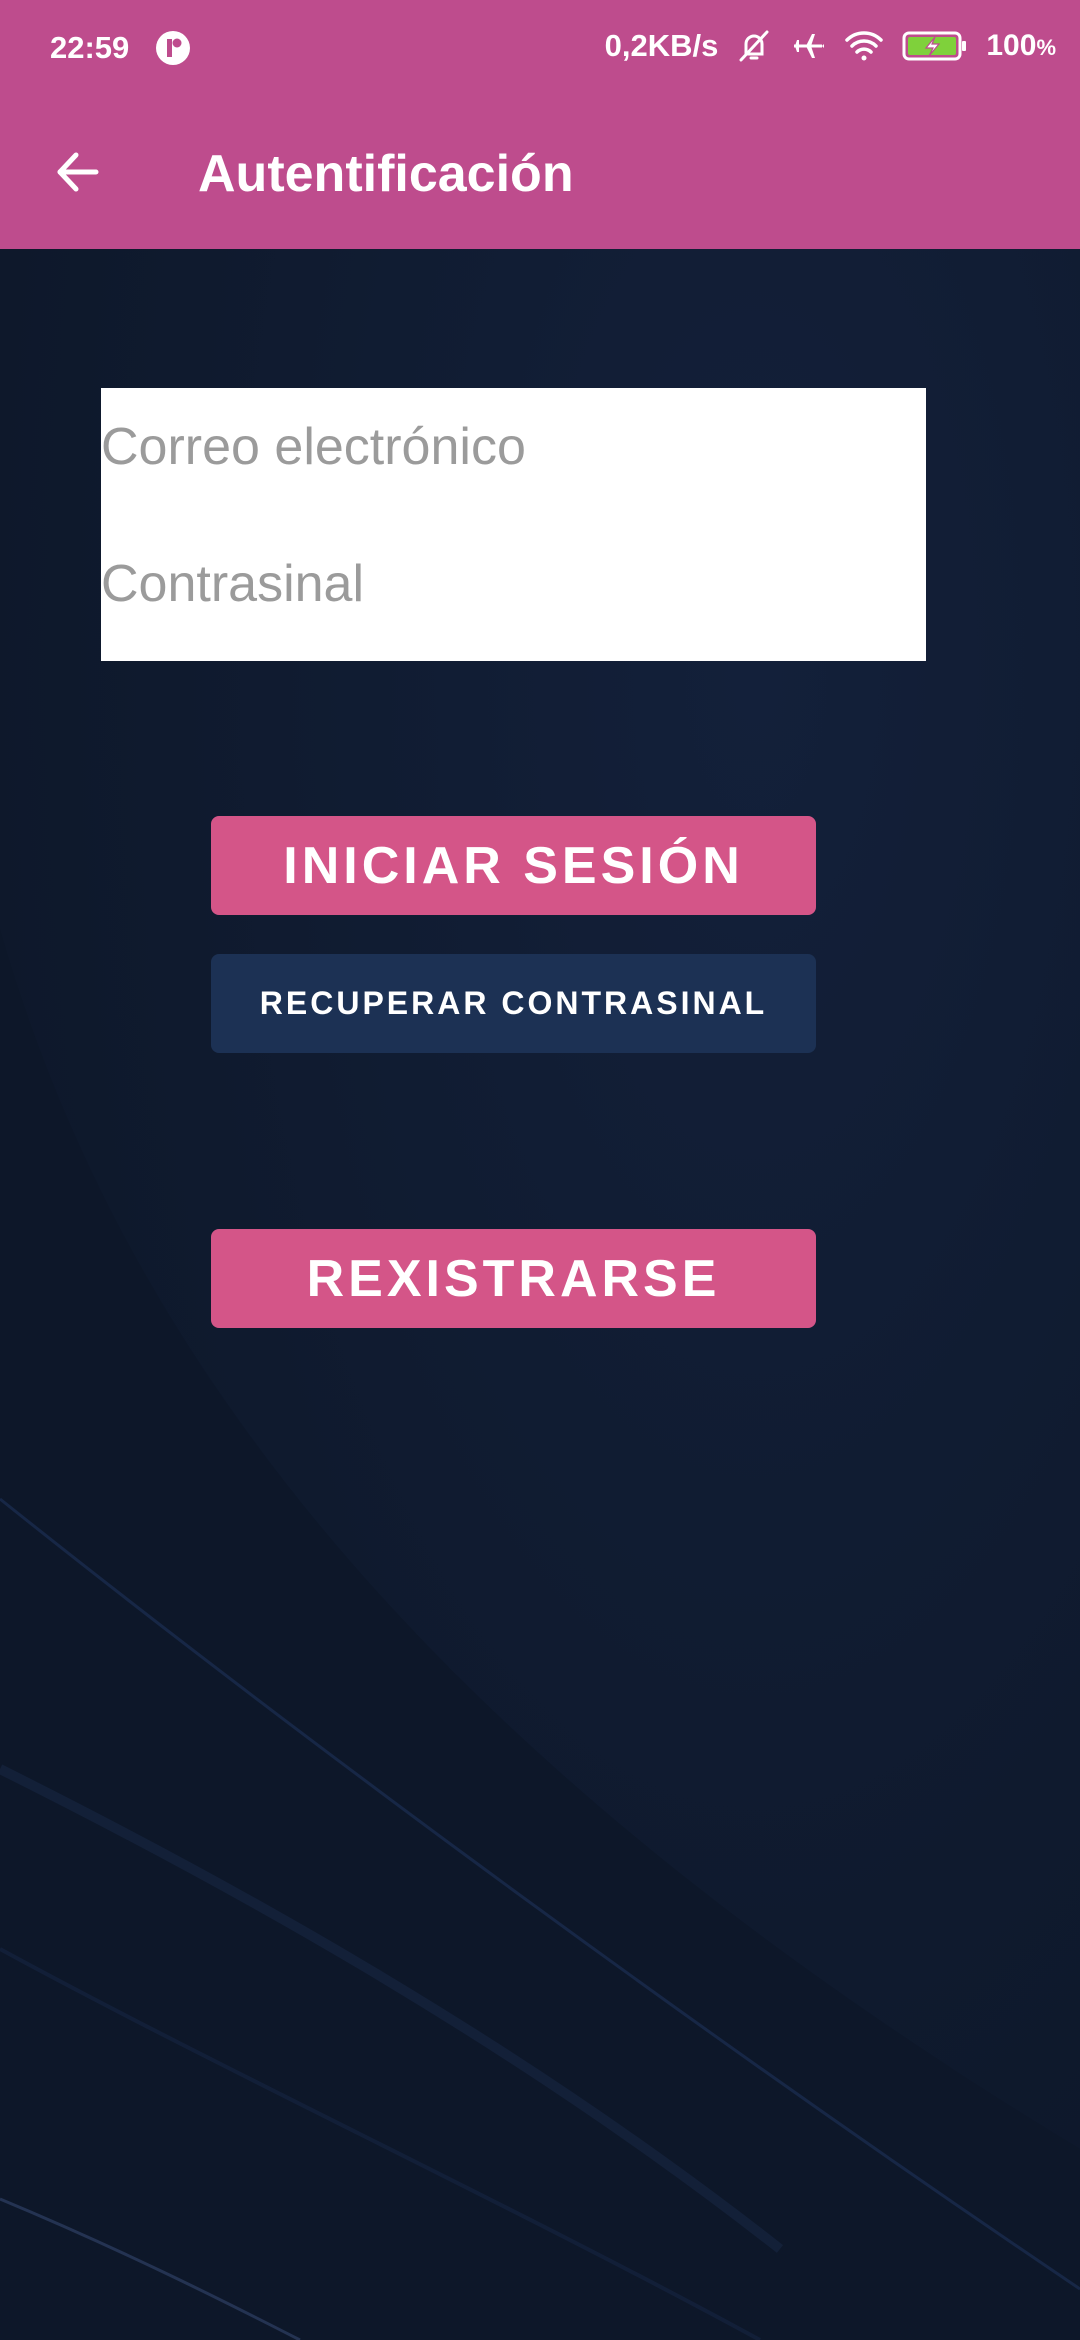 This screenshot has height=2340, width=1080. Describe the element at coordinates (90, 47) in the screenshot. I see `status-time: 22:59` at that location.